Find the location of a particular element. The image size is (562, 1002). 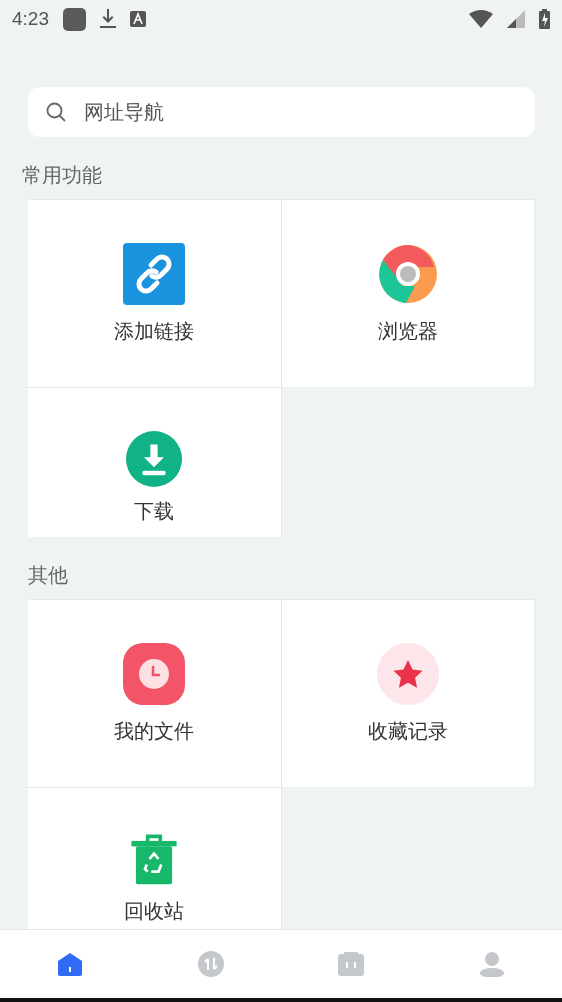

feature-tile: 收藏记录 is located at coordinates (408, 693).